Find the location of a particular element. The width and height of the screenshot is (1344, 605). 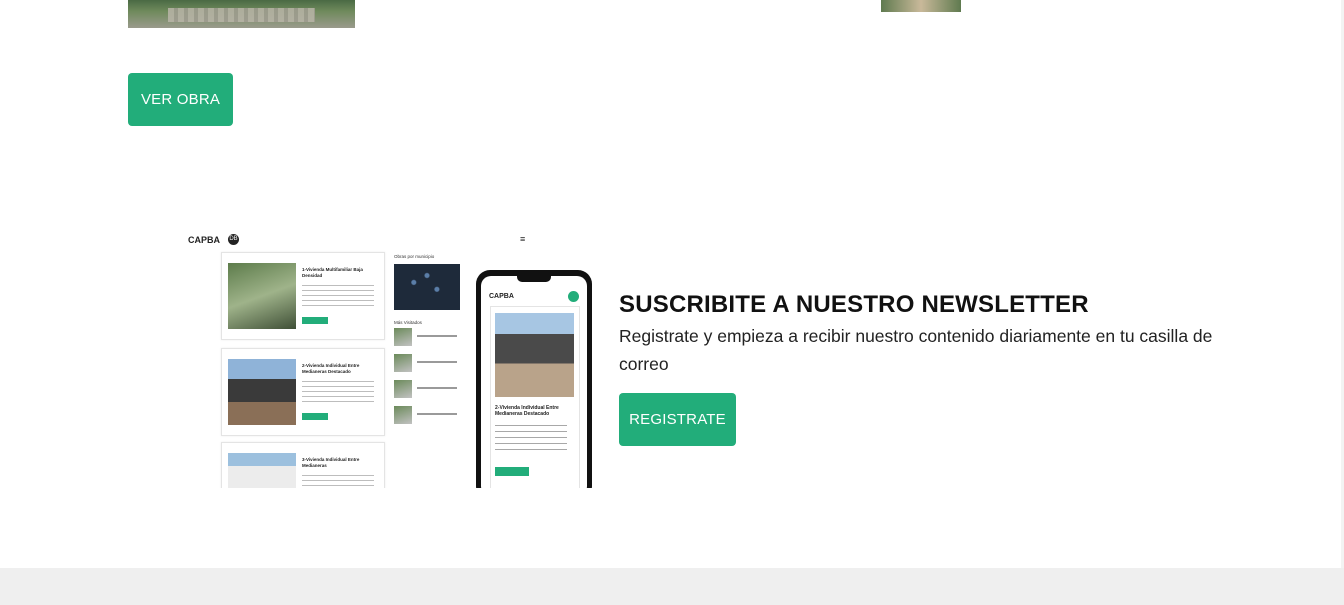

phone-card-text is located at coordinates (531, 438).